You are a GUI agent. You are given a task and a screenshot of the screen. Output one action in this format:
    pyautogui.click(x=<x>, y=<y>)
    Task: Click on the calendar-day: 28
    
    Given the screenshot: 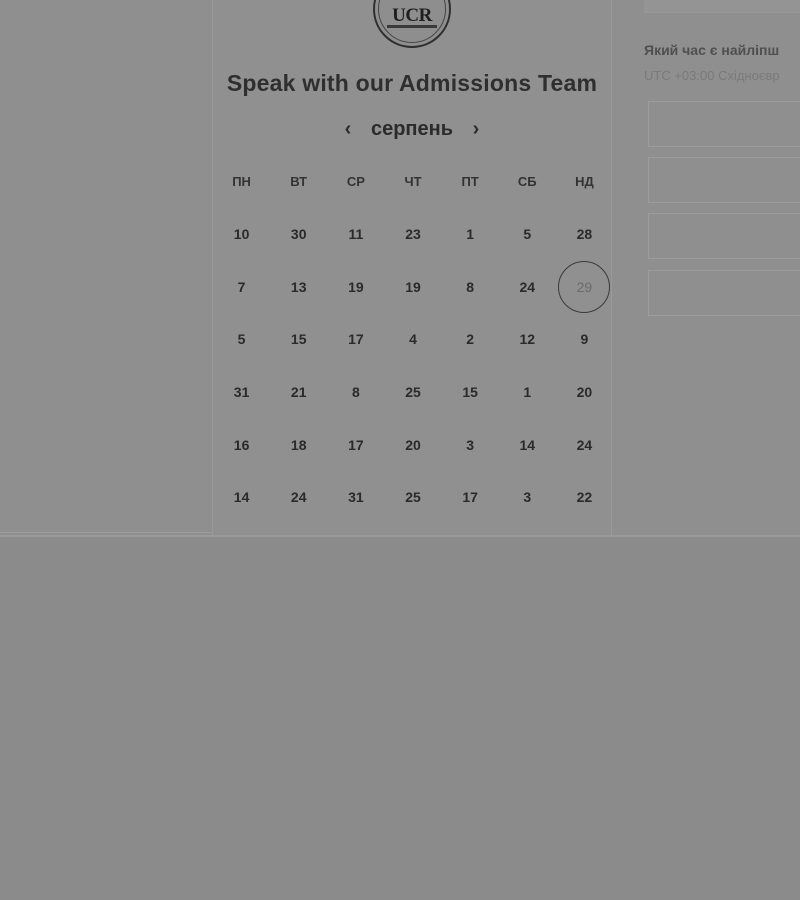 What is the action you would take?
    pyautogui.click(x=584, y=234)
    